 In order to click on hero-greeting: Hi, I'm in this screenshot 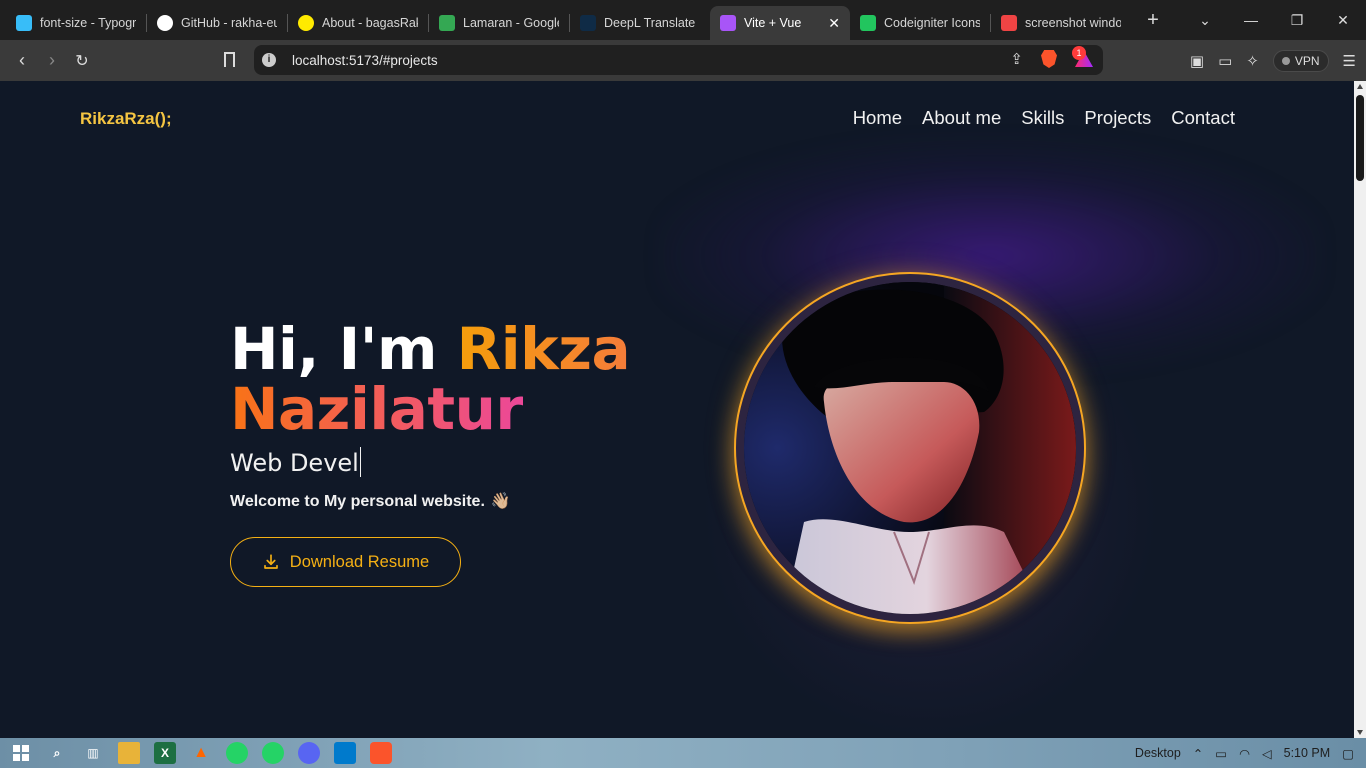, I will do `click(343, 349)`.